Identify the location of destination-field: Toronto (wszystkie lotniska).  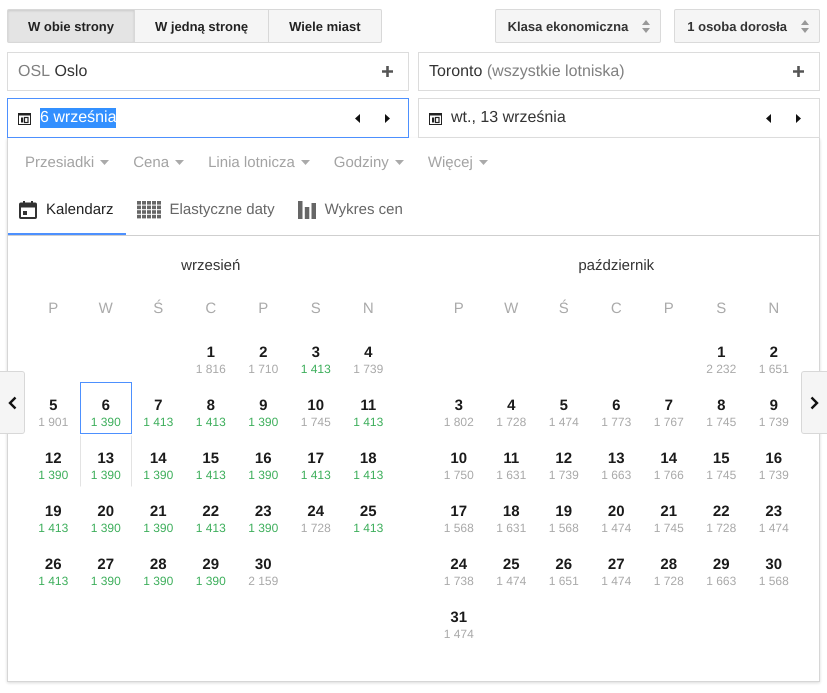
(619, 71).